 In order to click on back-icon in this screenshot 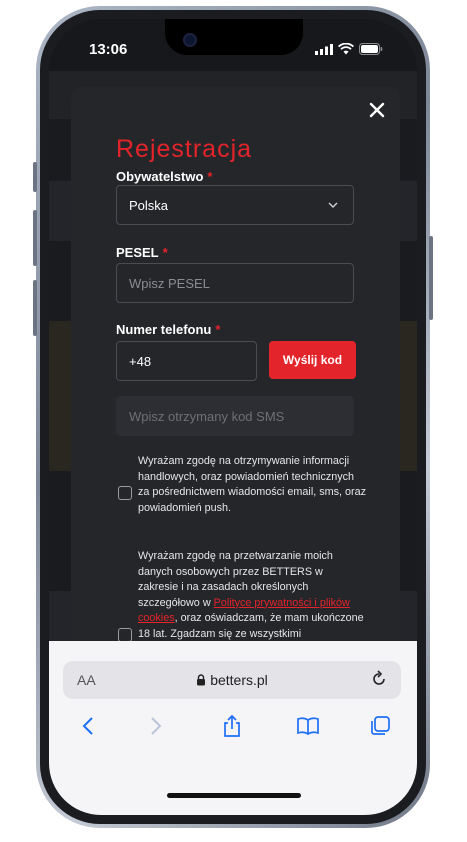, I will do `click(87, 726)`.